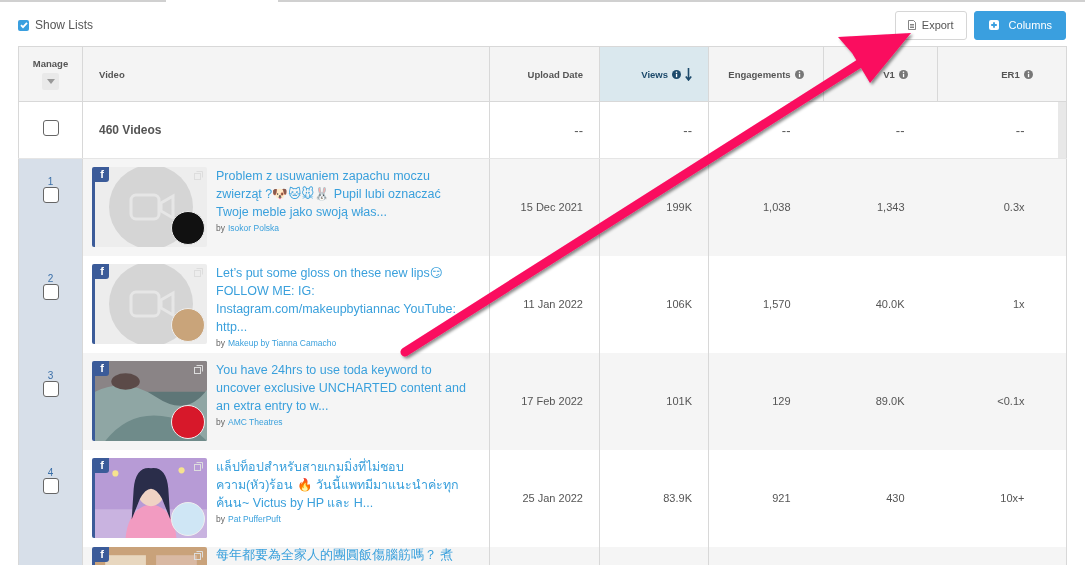 The height and width of the screenshot is (565, 1085). What do you see at coordinates (341, 554) in the screenshot?
I see `video-title-link: 每年都要為全家人的團圓飯傷腦筋嗎？ 煮` at bounding box center [341, 554].